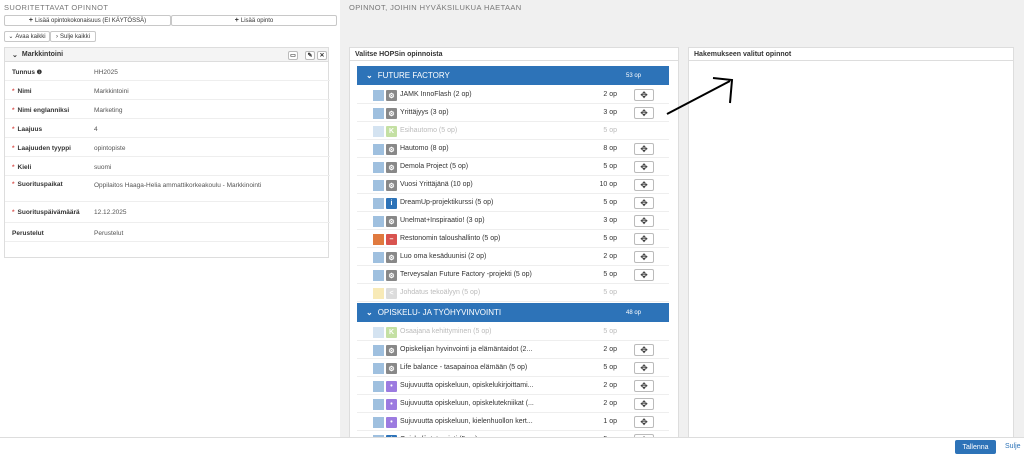 The width and height of the screenshot is (1024, 454). I want to click on course-name: Hautomo (8 op), so click(424, 148).